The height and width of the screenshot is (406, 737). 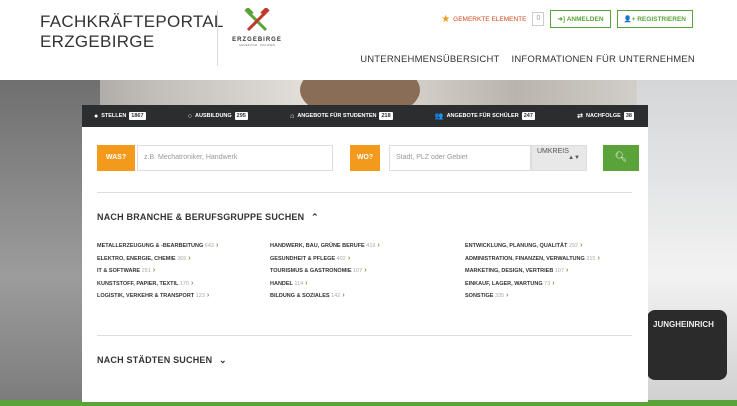 I want to click on nav-info-for-companies: INFORMATIONEN FÜR UNTERNEHMEN, so click(x=603, y=59).